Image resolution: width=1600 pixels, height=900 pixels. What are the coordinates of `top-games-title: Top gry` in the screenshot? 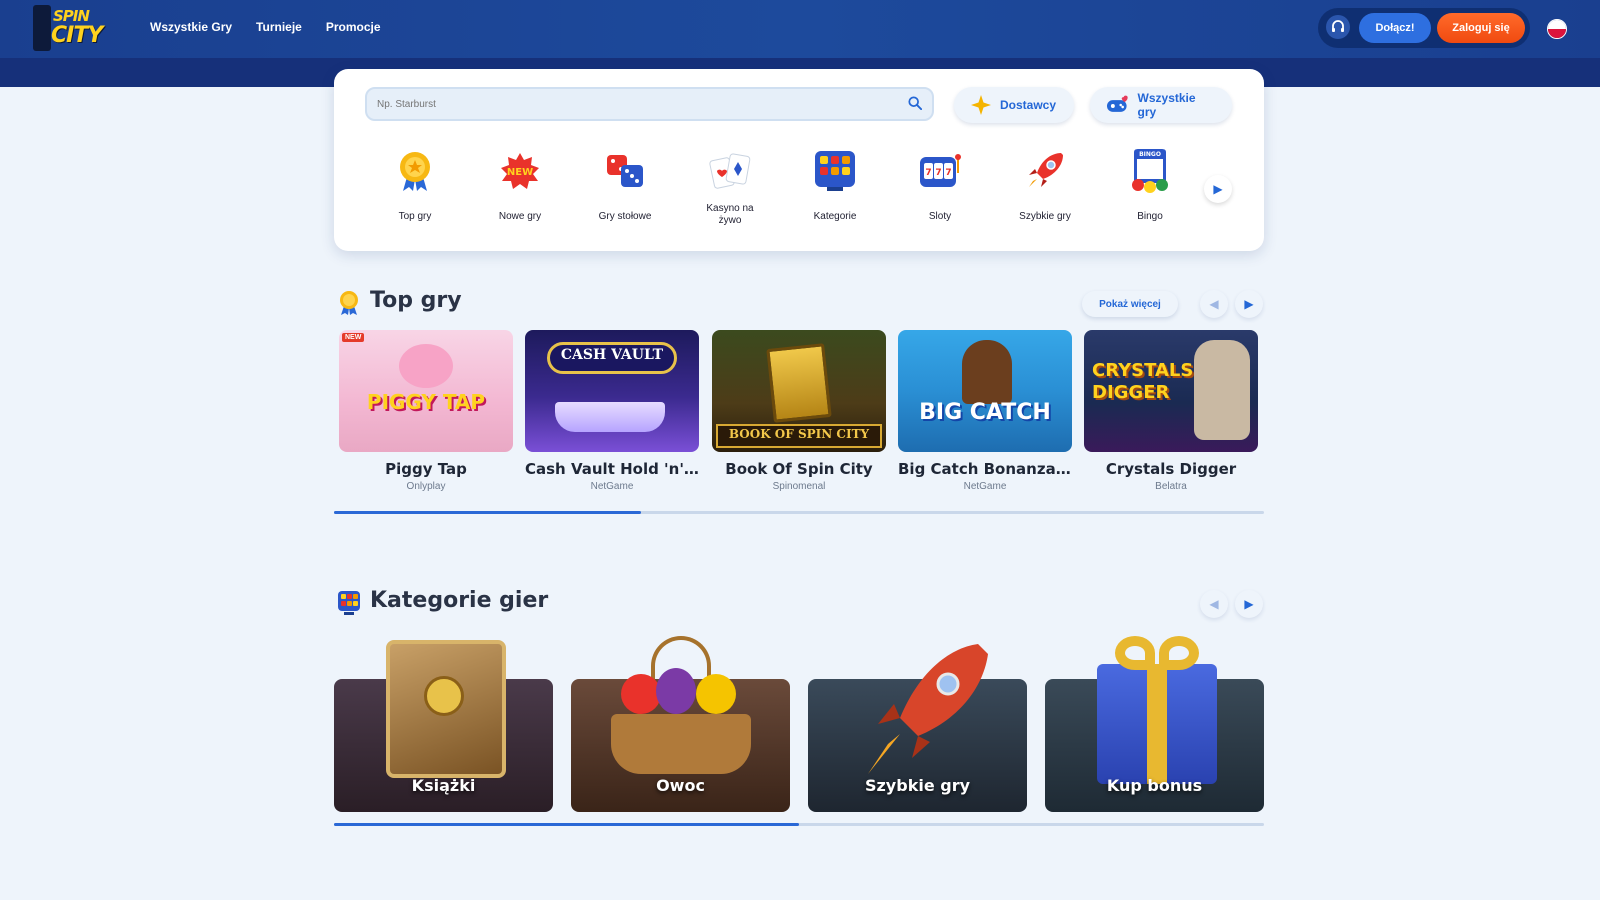 It's located at (416, 300).